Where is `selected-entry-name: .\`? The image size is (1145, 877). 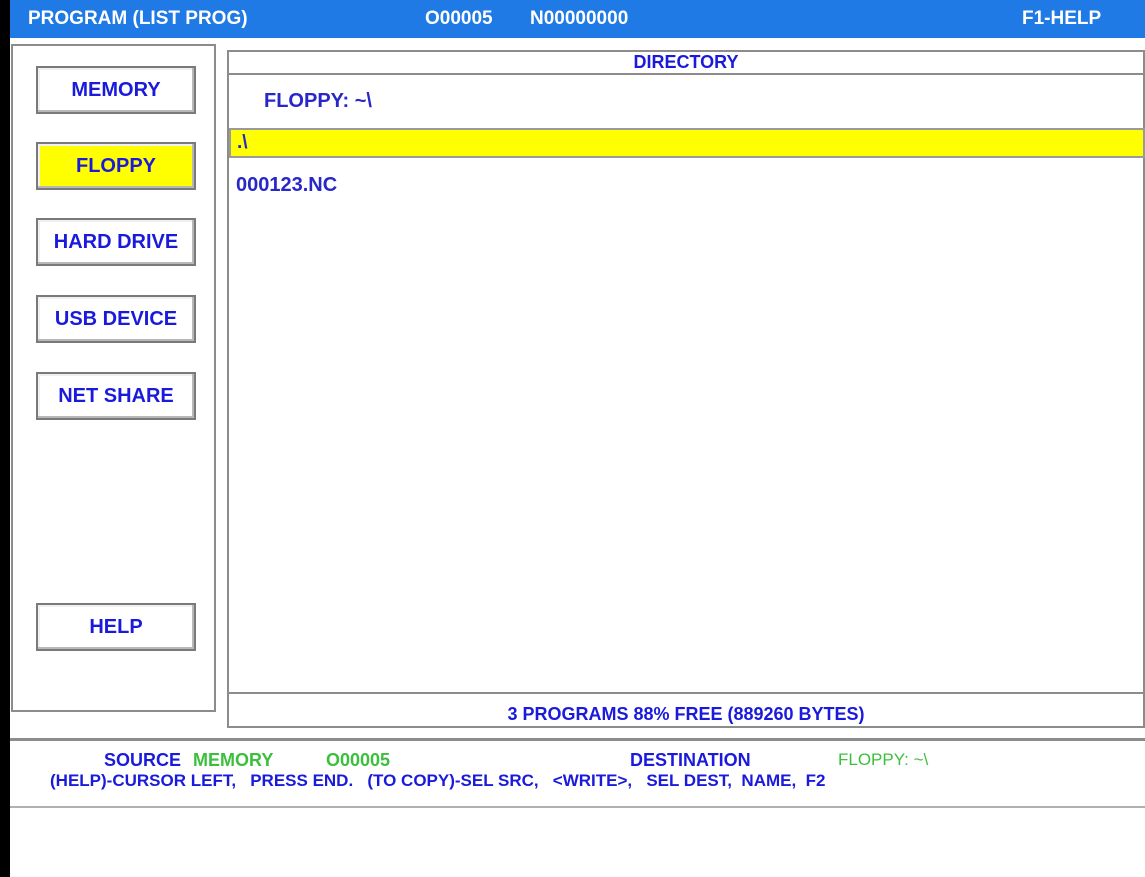 selected-entry-name: .\ is located at coordinates (242, 142).